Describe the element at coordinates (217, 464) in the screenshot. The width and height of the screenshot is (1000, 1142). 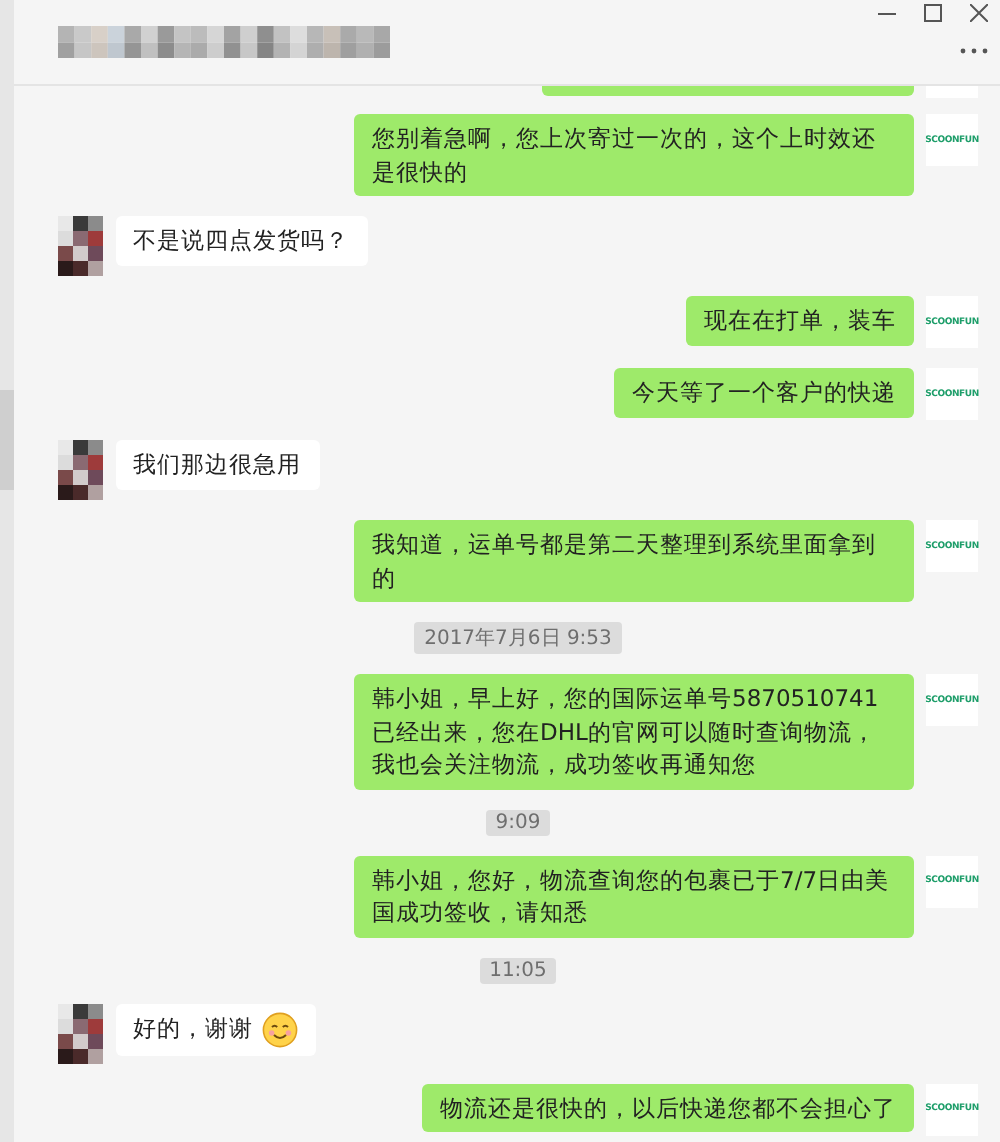
I see `message-bubble: 我们那边很急用` at that location.